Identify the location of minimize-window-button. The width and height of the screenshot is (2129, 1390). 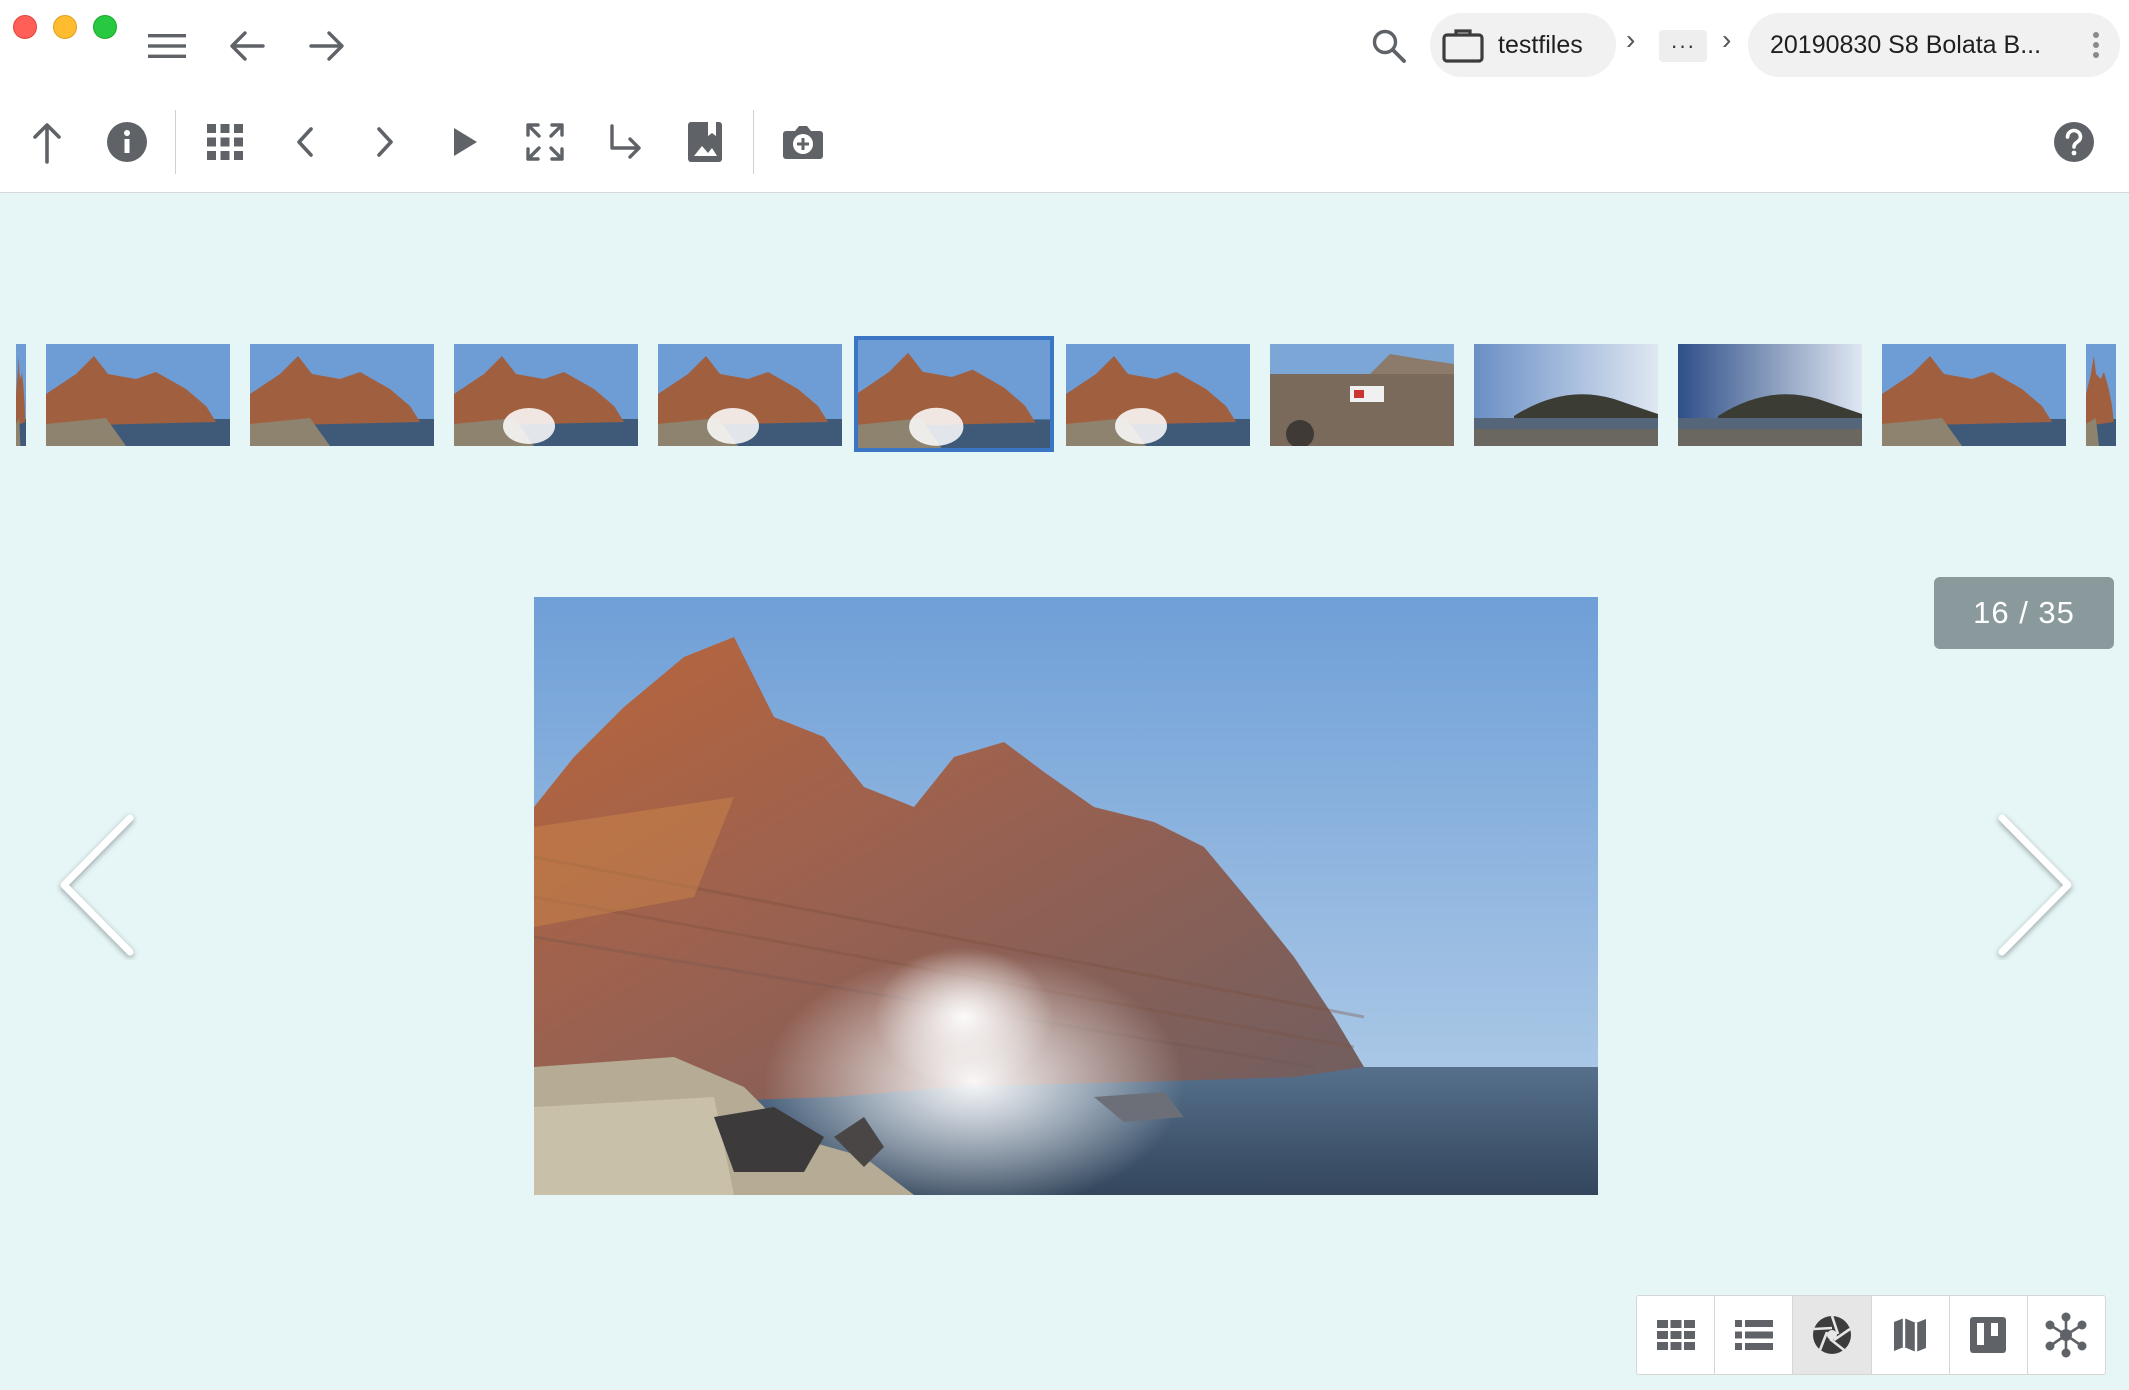
(65, 27).